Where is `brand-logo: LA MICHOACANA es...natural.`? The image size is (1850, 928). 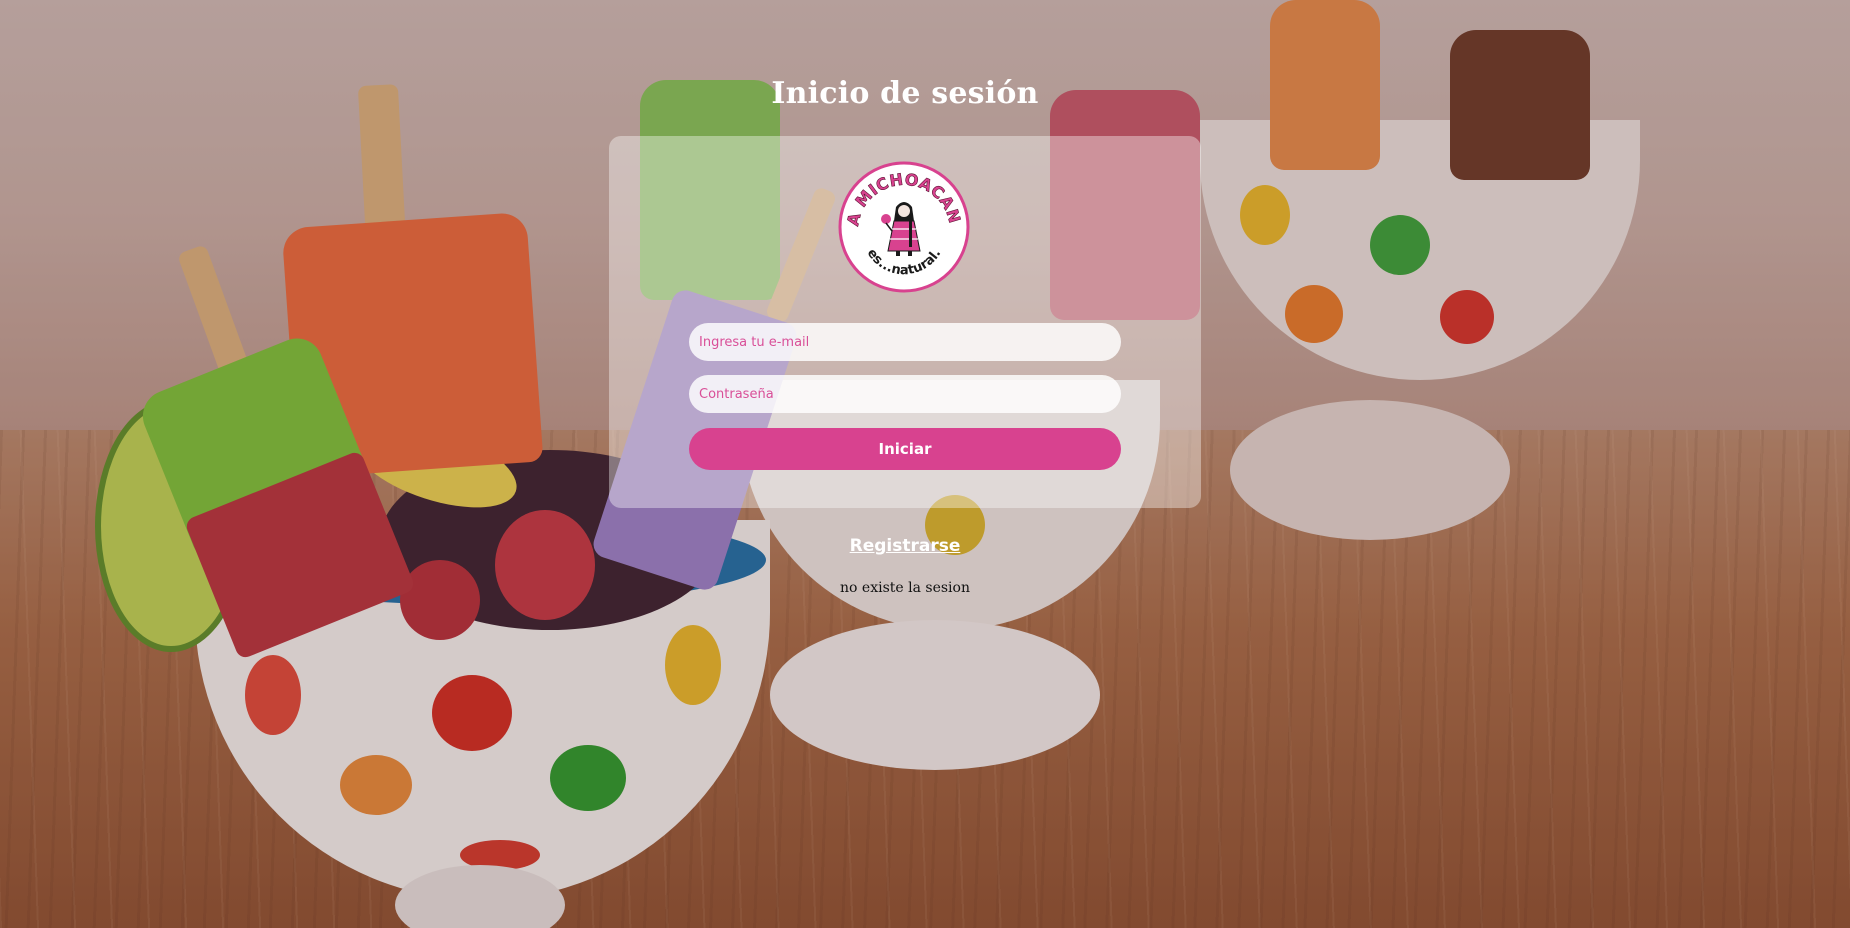
brand-logo: LA MICHOACANA es...natural. is located at coordinates (904, 227).